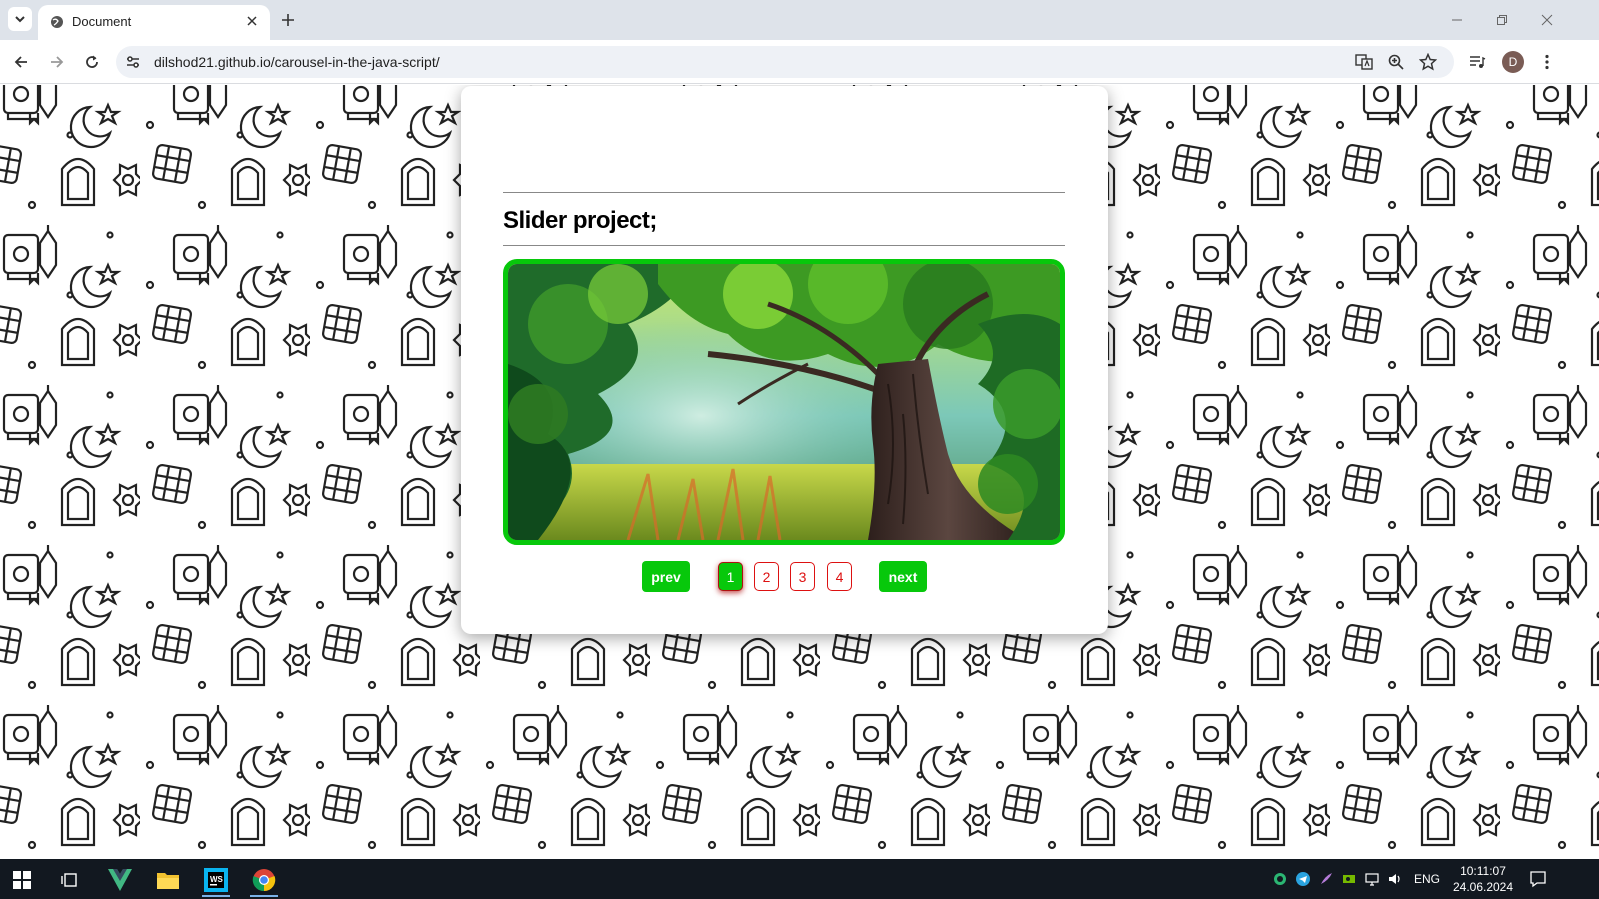 The height and width of the screenshot is (899, 1599). I want to click on start-button, so click(22, 880).